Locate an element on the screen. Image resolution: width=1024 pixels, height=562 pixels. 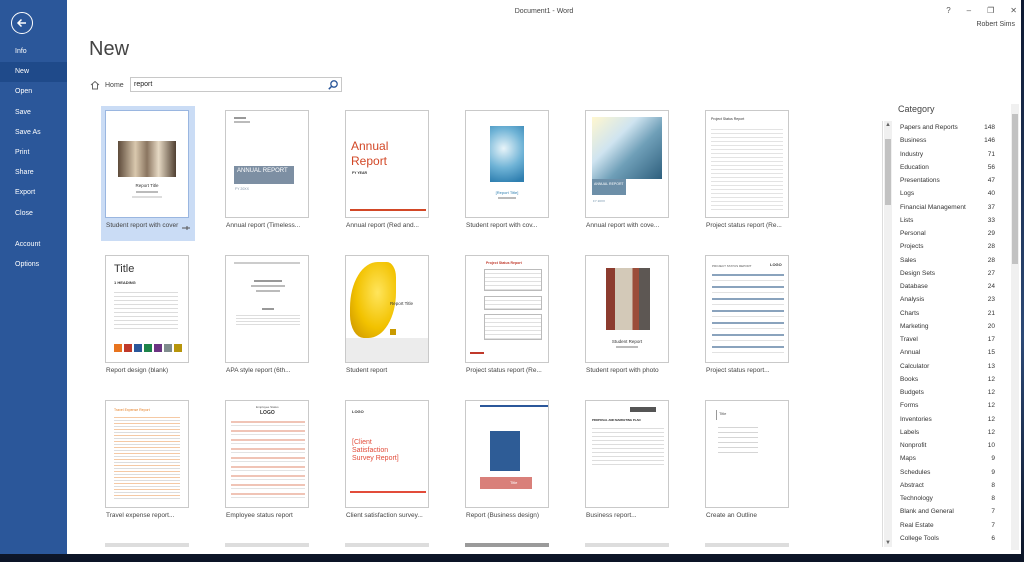
category-item: Industry 71 is located at coordinates (945, 154).